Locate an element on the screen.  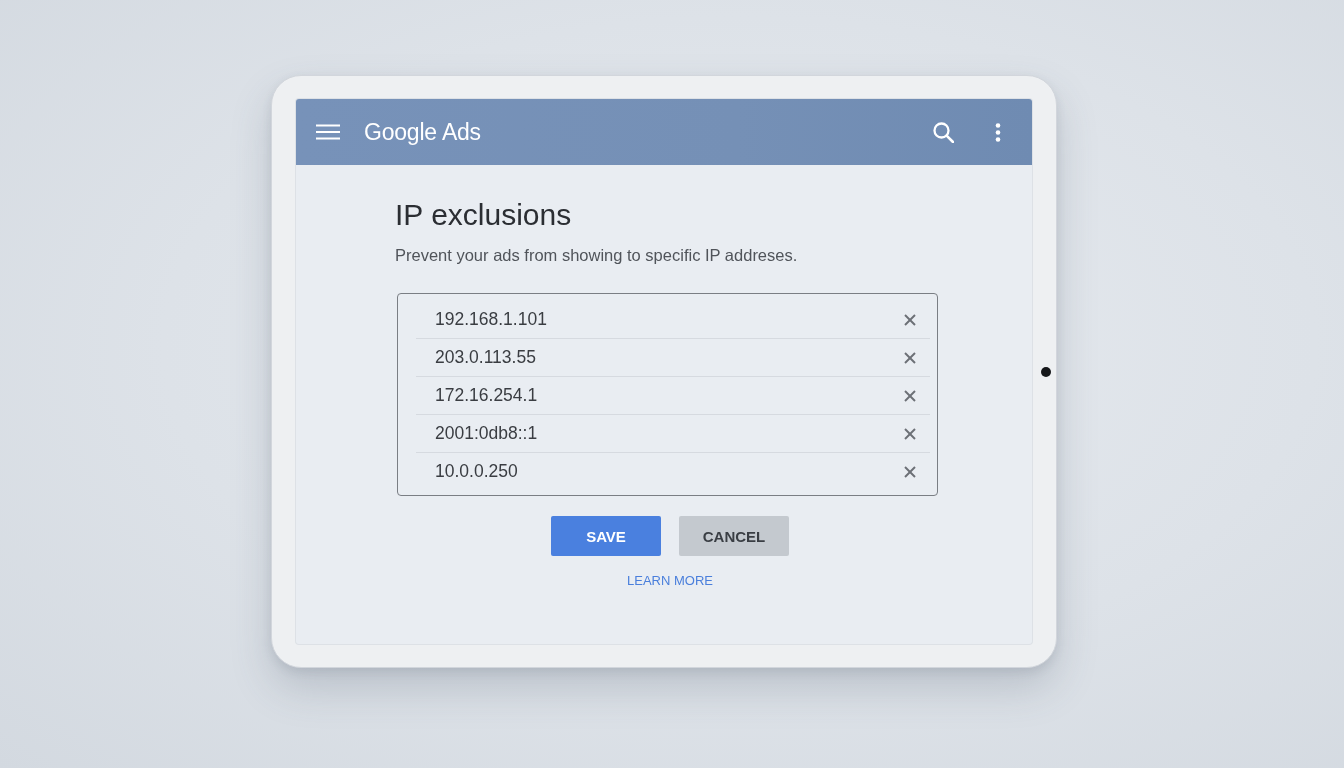
app-title: Google Ads is located at coordinates (422, 132).